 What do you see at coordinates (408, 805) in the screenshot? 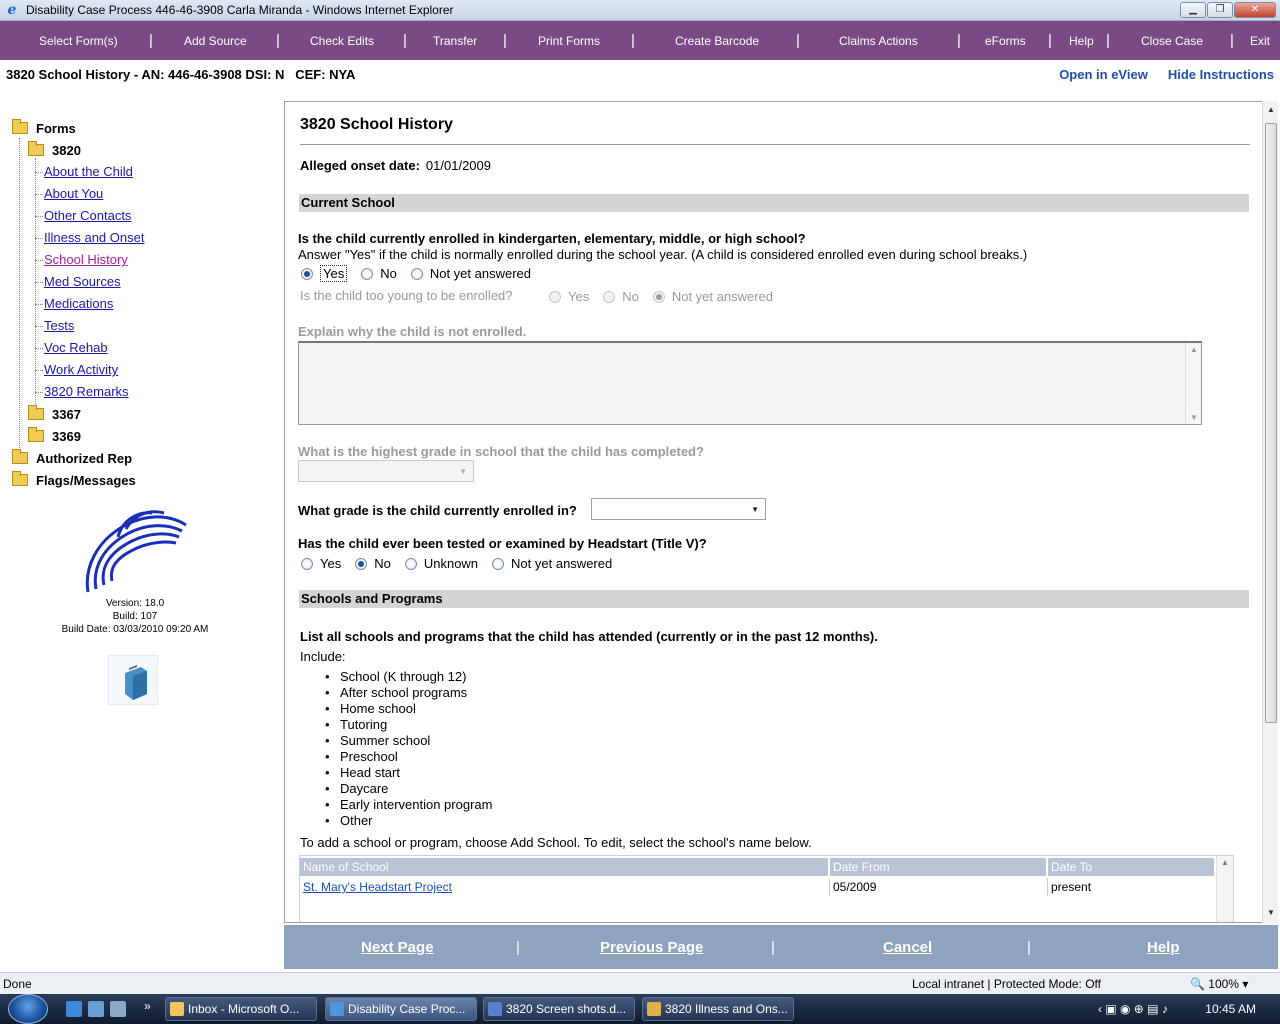
I see `list-item: Early intervention program` at bounding box center [408, 805].